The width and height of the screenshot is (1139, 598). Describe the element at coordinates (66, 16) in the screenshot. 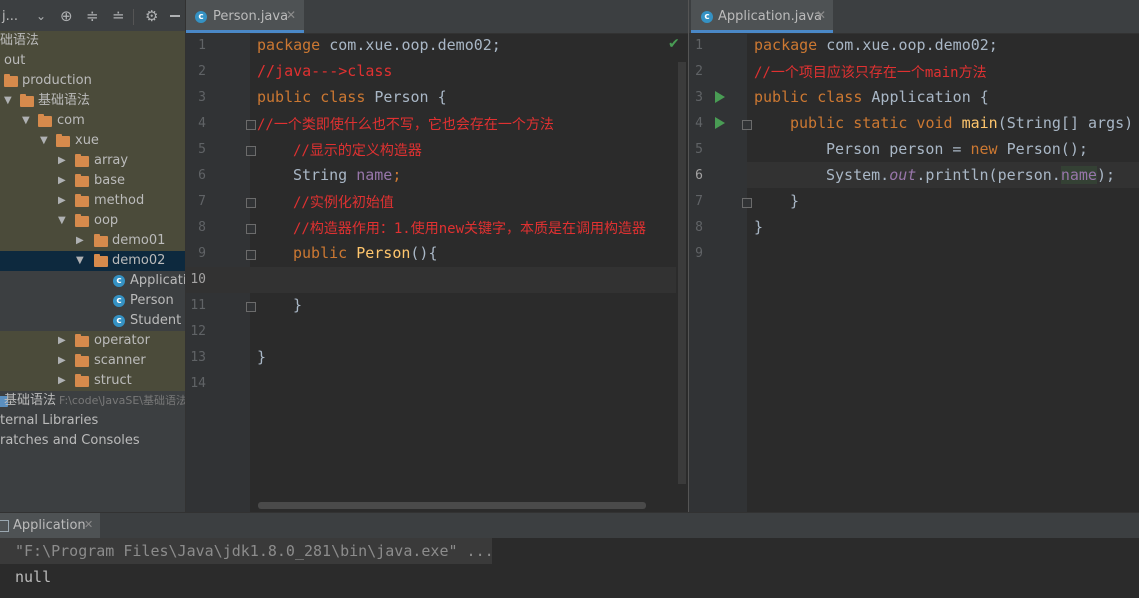

I see `target-icon: ⊕` at that location.